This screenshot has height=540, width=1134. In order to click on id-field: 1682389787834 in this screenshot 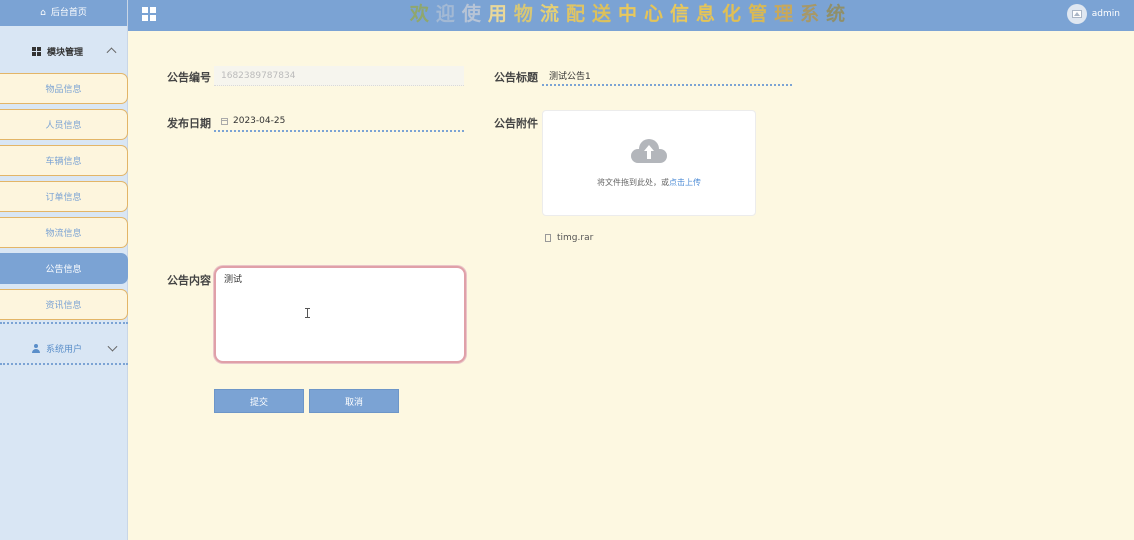, I will do `click(339, 76)`.